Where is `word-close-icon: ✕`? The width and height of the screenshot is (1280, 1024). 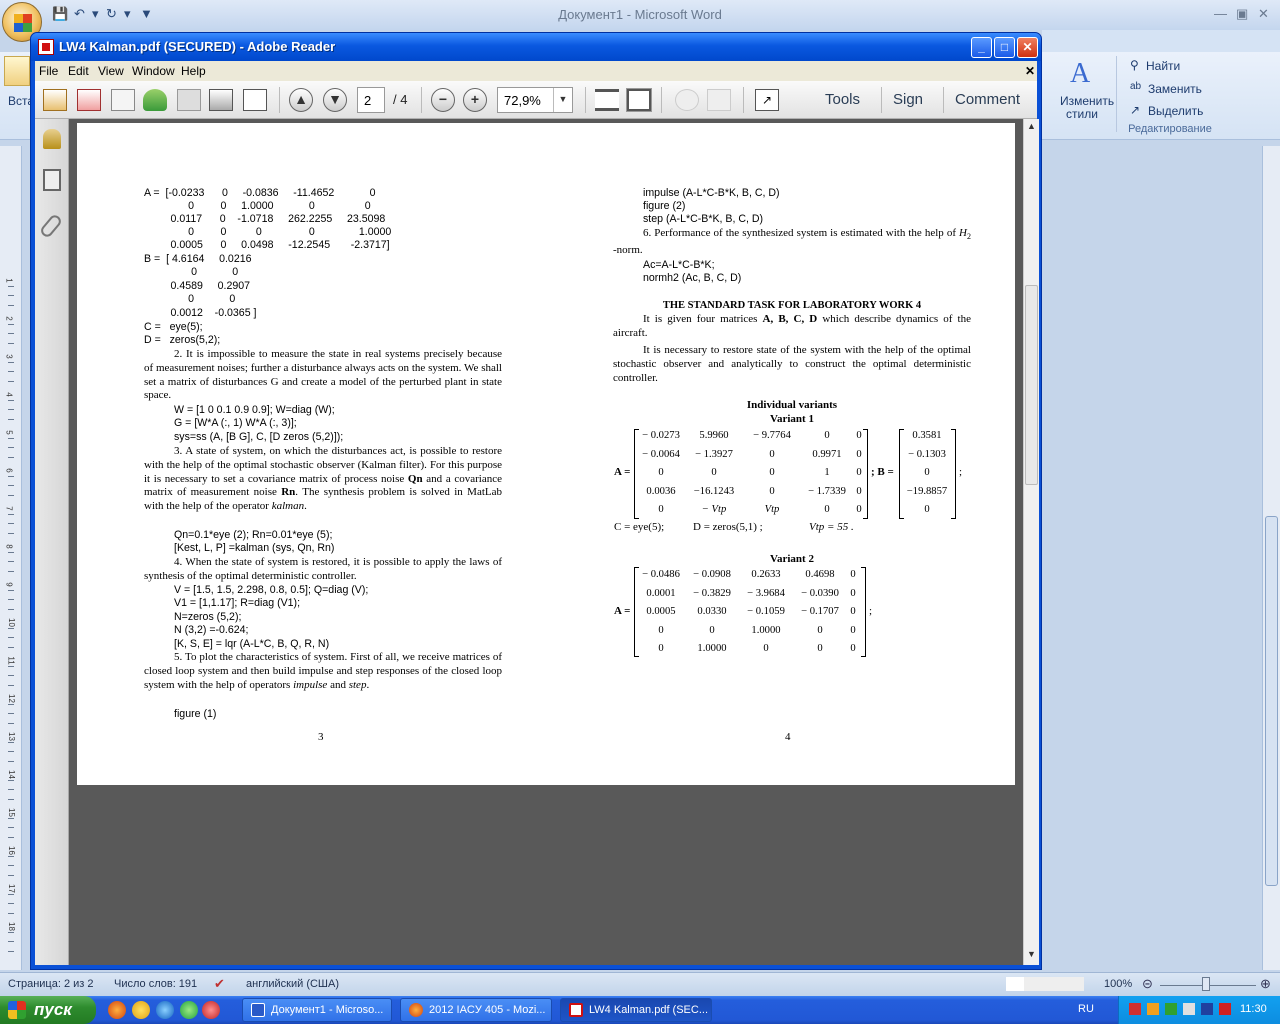 word-close-icon: ✕ is located at coordinates (1263, 14).